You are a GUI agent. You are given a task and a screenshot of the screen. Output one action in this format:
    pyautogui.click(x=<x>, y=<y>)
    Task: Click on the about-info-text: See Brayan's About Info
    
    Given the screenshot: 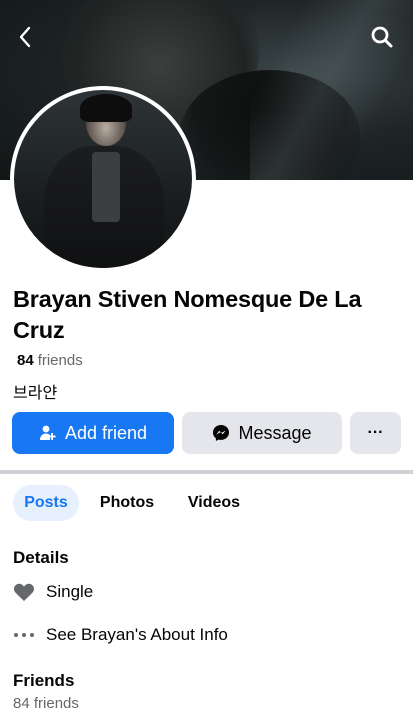 What is the action you would take?
    pyautogui.click(x=137, y=634)
    